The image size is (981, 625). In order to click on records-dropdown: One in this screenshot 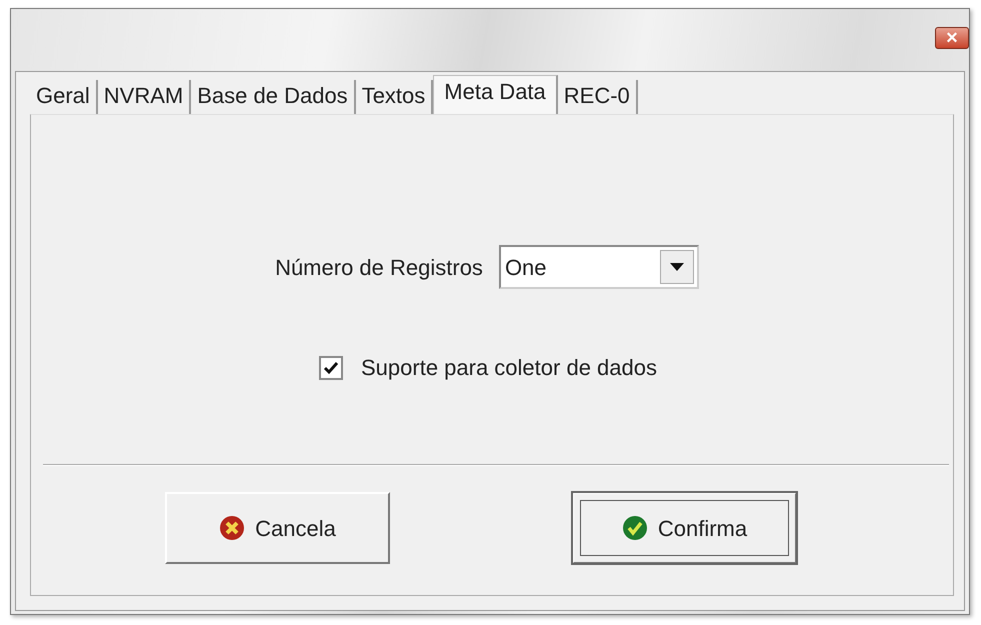, I will do `click(598, 267)`.